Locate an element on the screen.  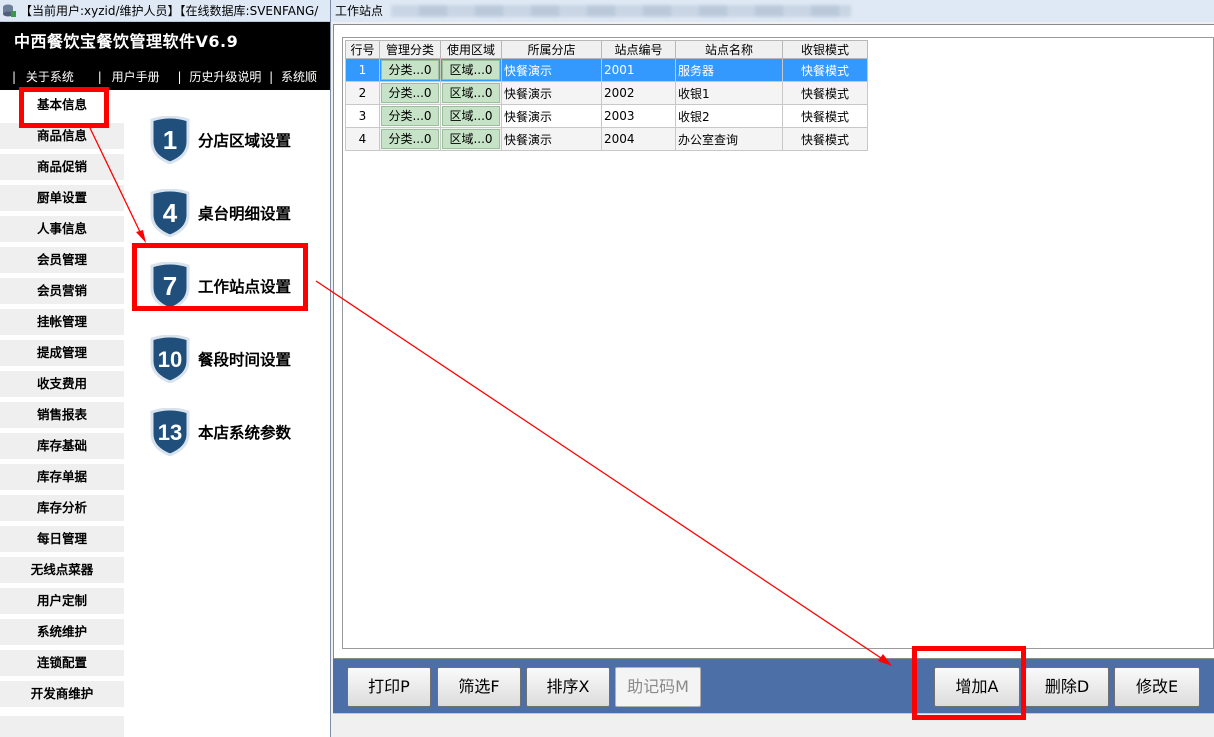
sidebar-item-inventory-docs: 库存单据 is located at coordinates (62, 477).